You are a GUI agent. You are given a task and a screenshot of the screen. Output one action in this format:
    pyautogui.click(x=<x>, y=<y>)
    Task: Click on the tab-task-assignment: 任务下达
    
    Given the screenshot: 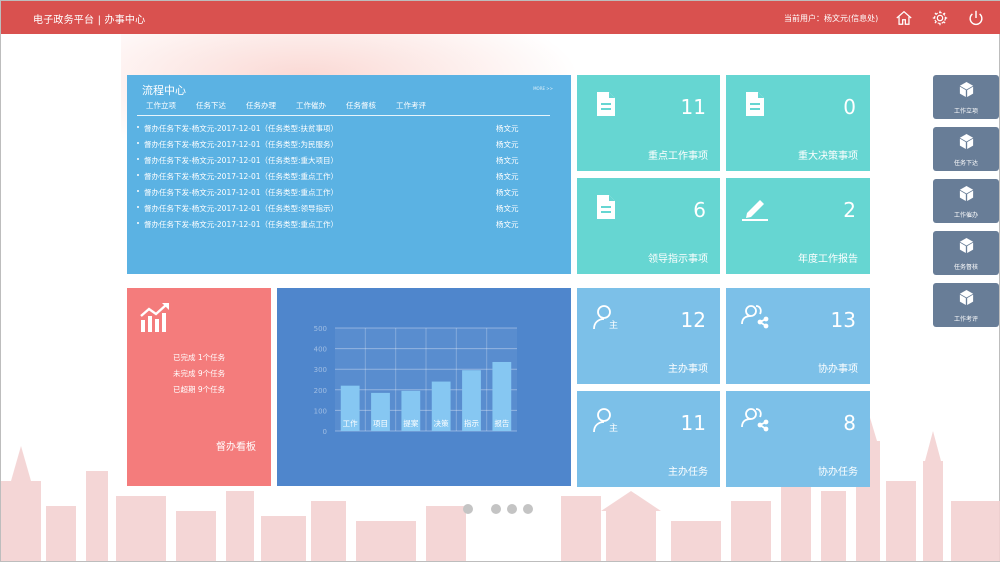 What is the action you would take?
    pyautogui.click(x=221, y=105)
    